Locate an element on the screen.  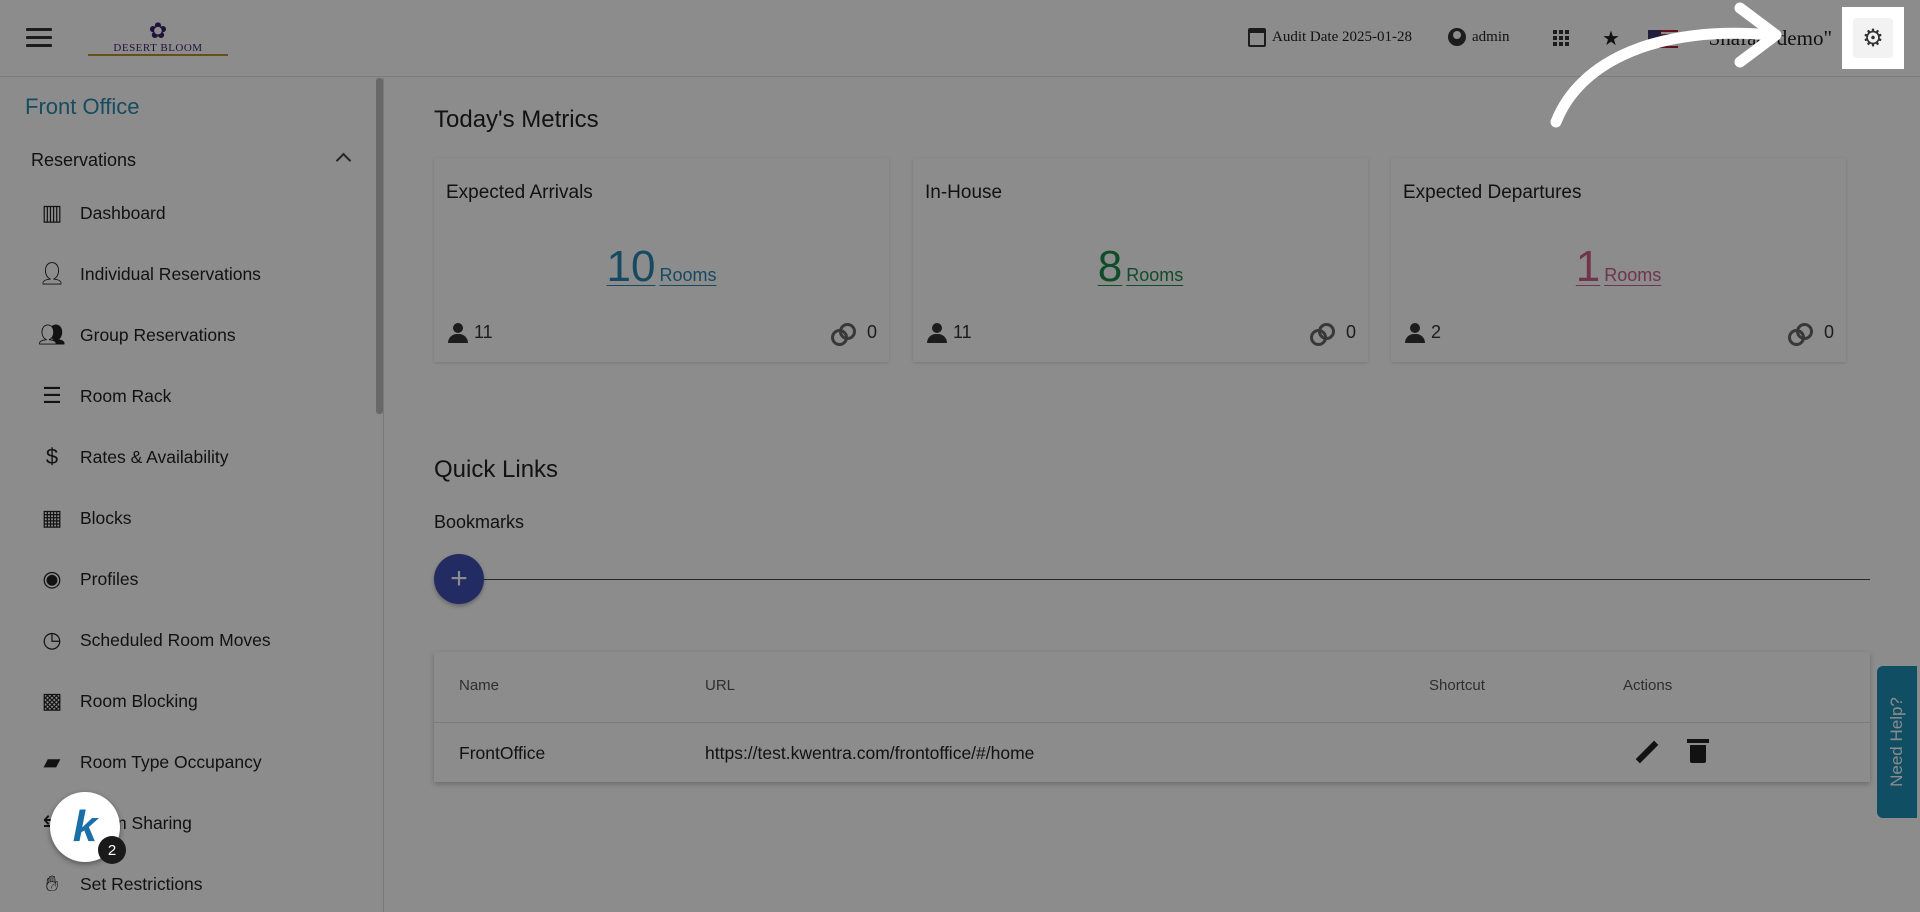
list-icon: ☰ is located at coordinates (52, 395).